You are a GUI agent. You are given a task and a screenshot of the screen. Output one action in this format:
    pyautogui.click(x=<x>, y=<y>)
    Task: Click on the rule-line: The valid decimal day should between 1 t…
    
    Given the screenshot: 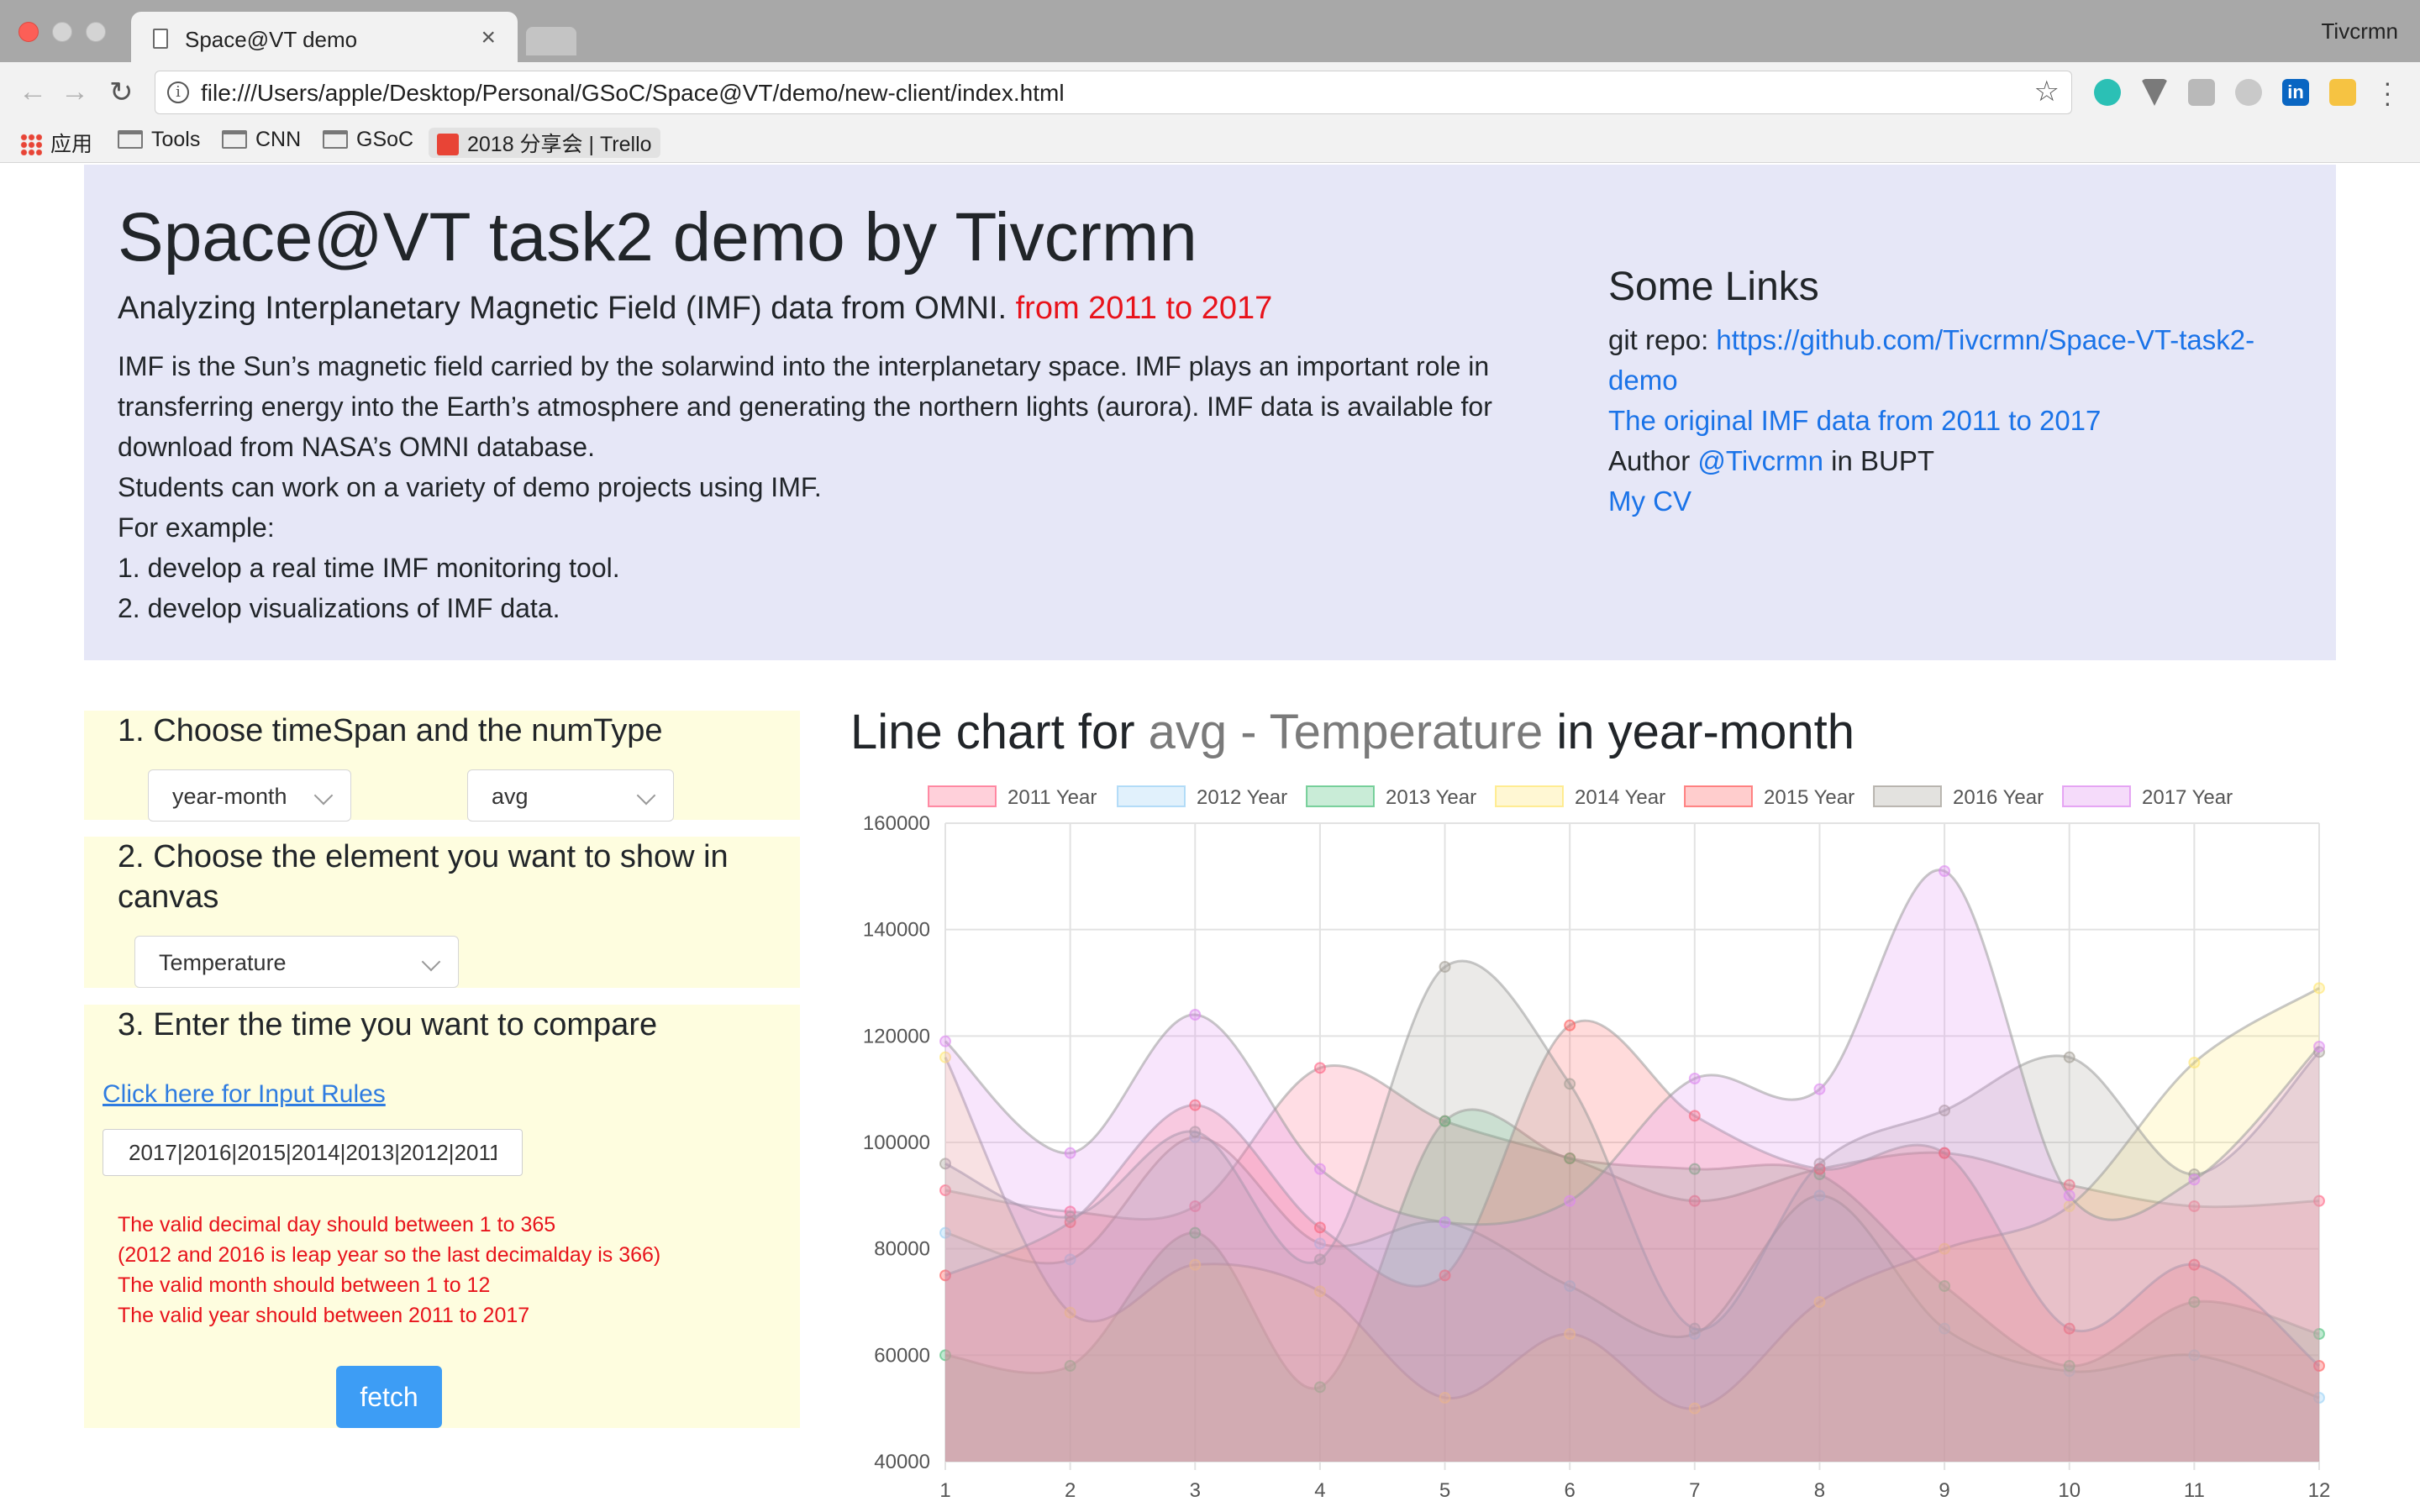 What is the action you would take?
    pyautogui.click(x=337, y=1224)
    